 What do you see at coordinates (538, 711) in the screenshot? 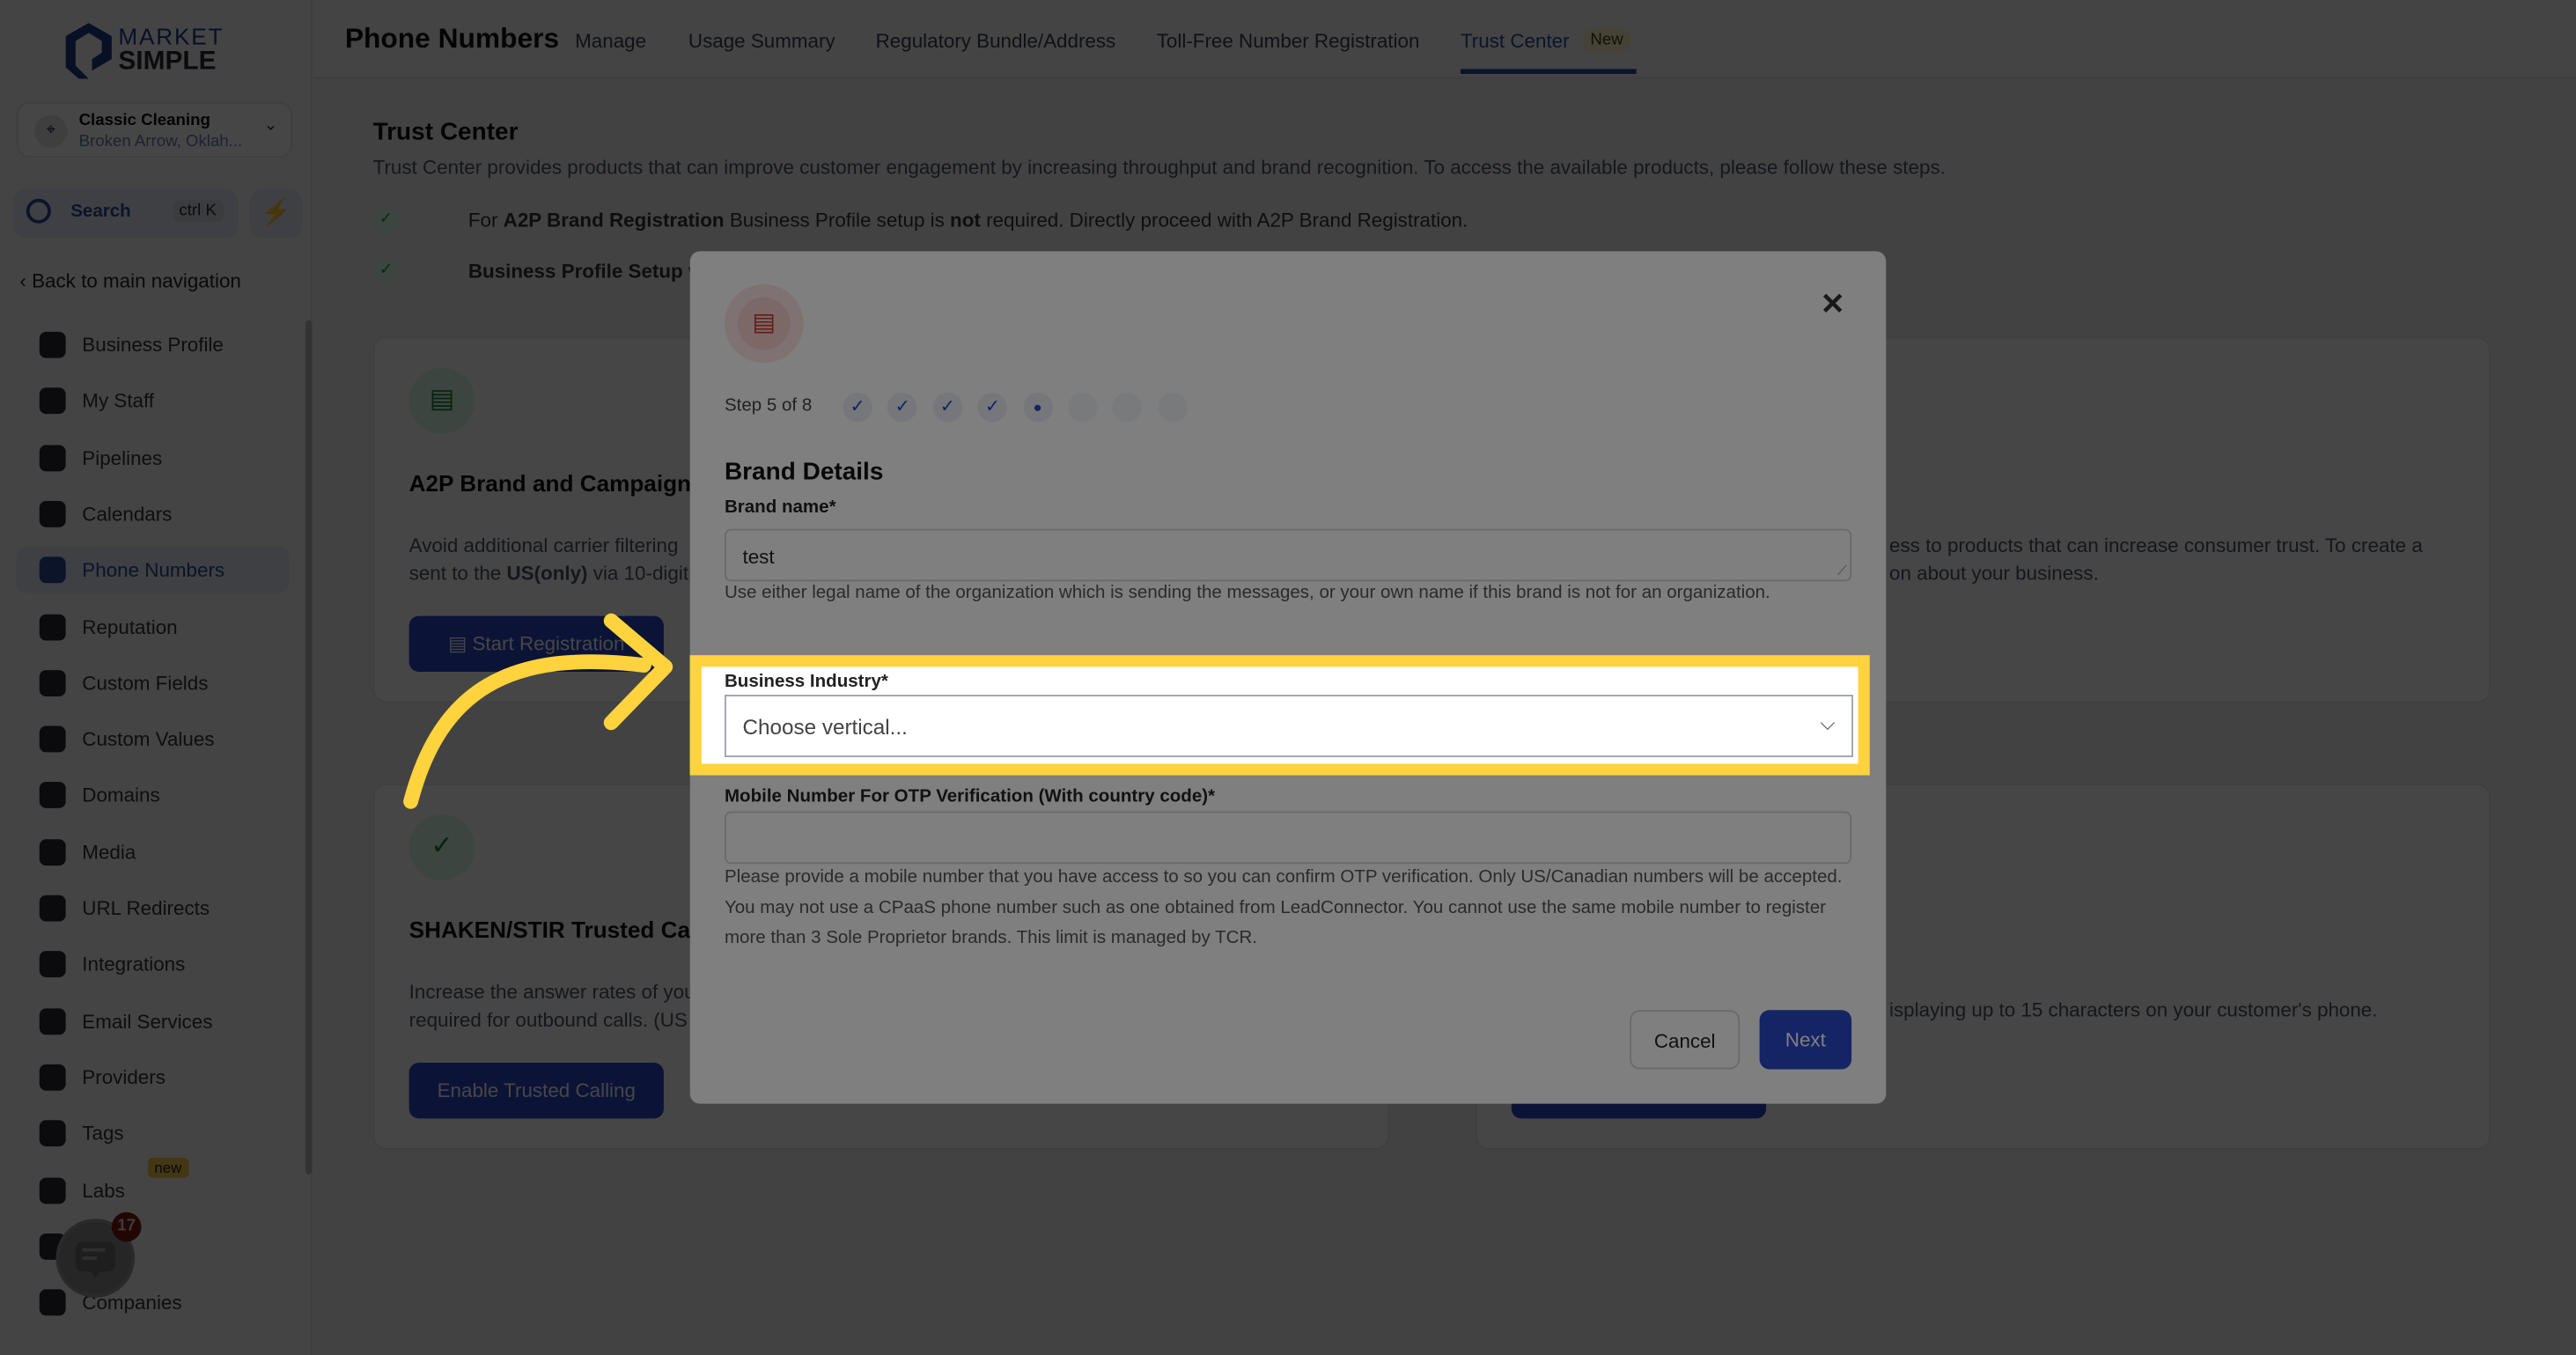
I see `tutorial-arrow-icon` at bounding box center [538, 711].